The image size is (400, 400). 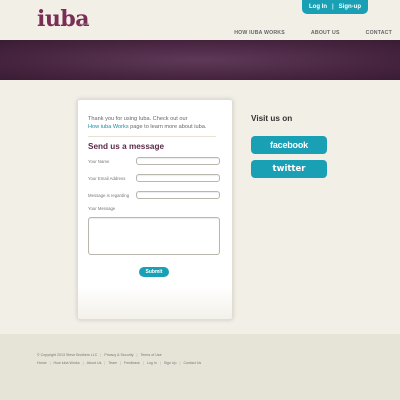 I want to click on footer-home-link: Home, so click(x=43, y=363).